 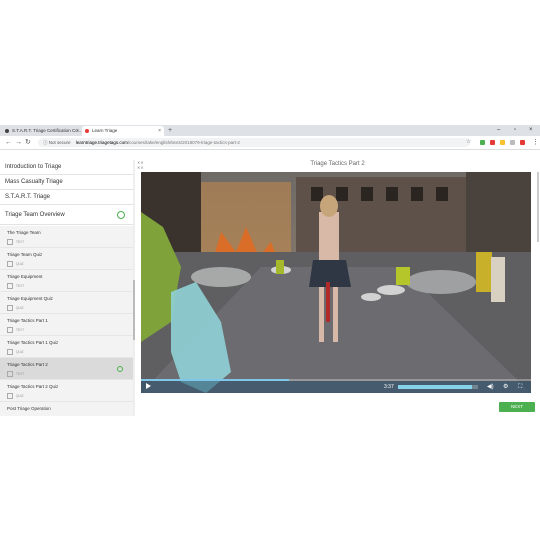 I want to click on back-icon: ←, so click(x=8, y=142).